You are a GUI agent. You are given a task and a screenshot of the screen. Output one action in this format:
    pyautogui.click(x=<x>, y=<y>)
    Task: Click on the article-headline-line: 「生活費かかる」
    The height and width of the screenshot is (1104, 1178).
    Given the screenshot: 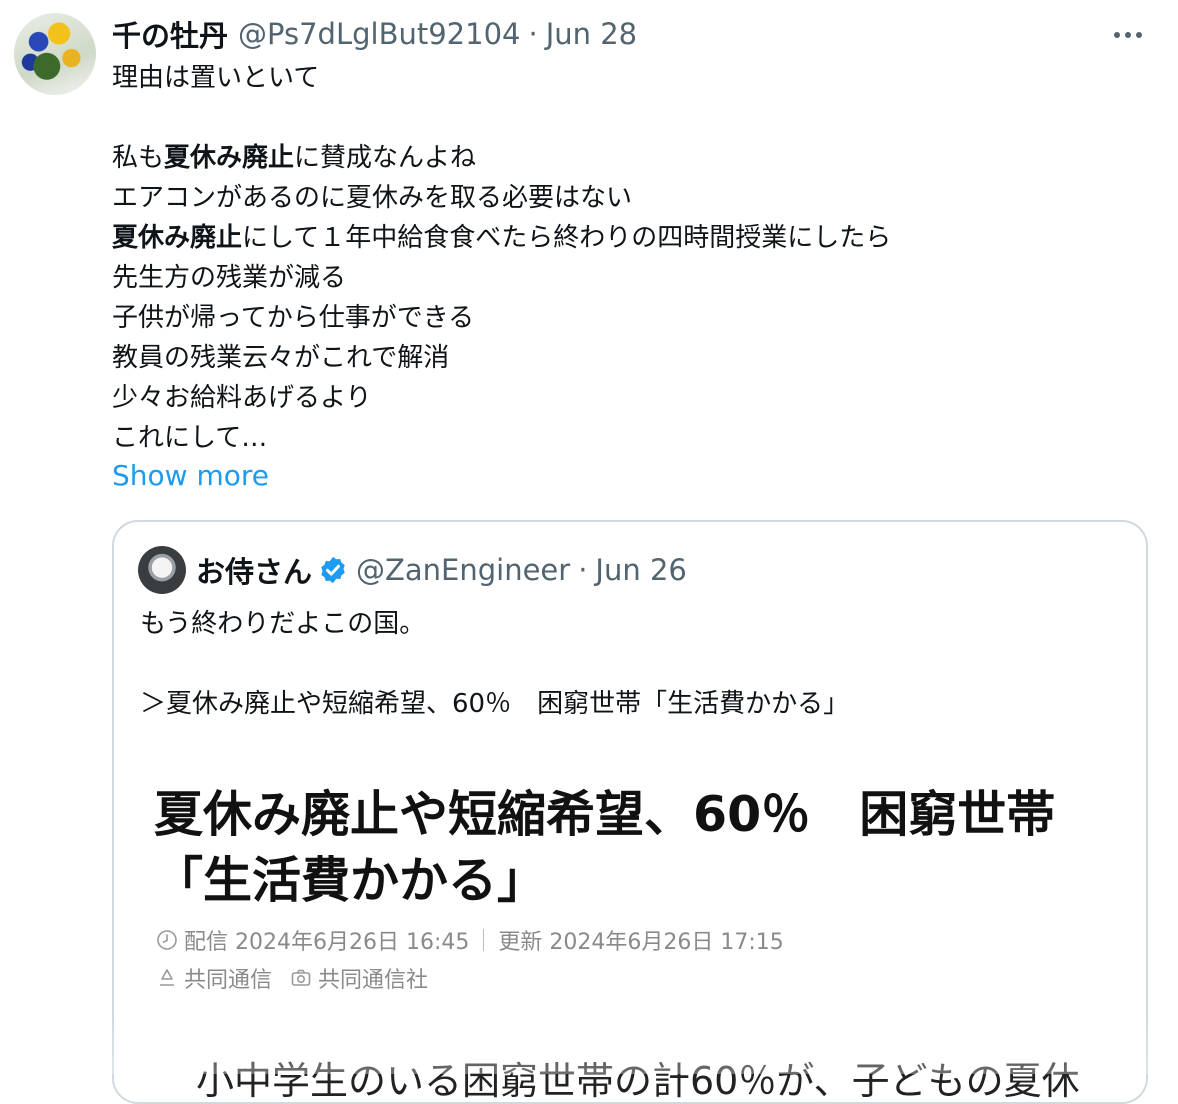 What is the action you would take?
    pyautogui.click(x=350, y=880)
    